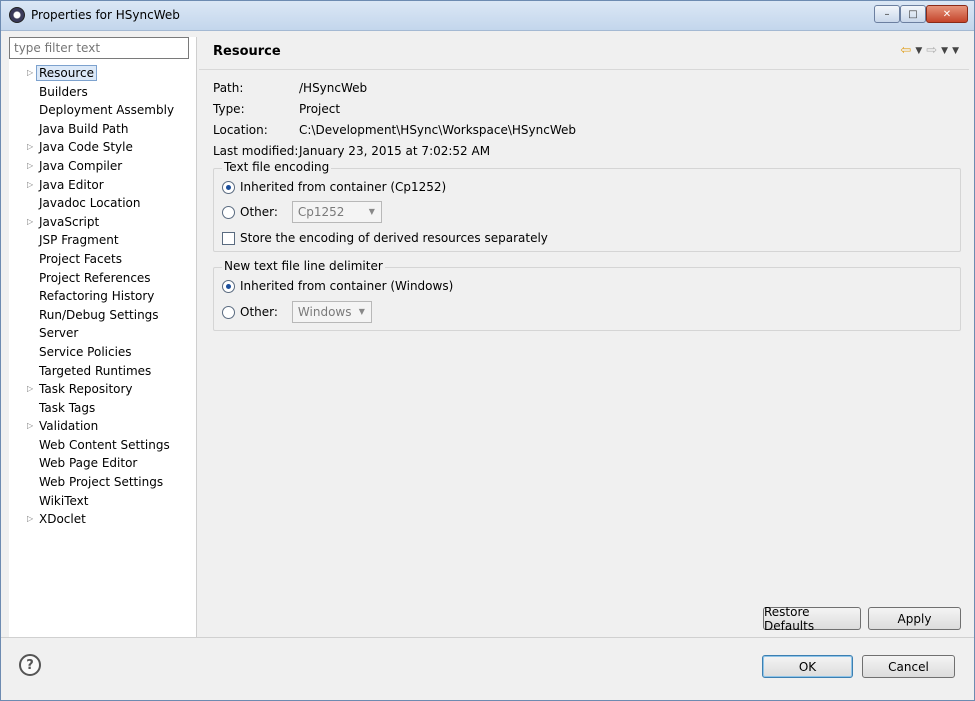 This screenshot has height=701, width=975. What do you see at coordinates (955, 52) in the screenshot?
I see `view-menu-icon: ▼` at bounding box center [955, 52].